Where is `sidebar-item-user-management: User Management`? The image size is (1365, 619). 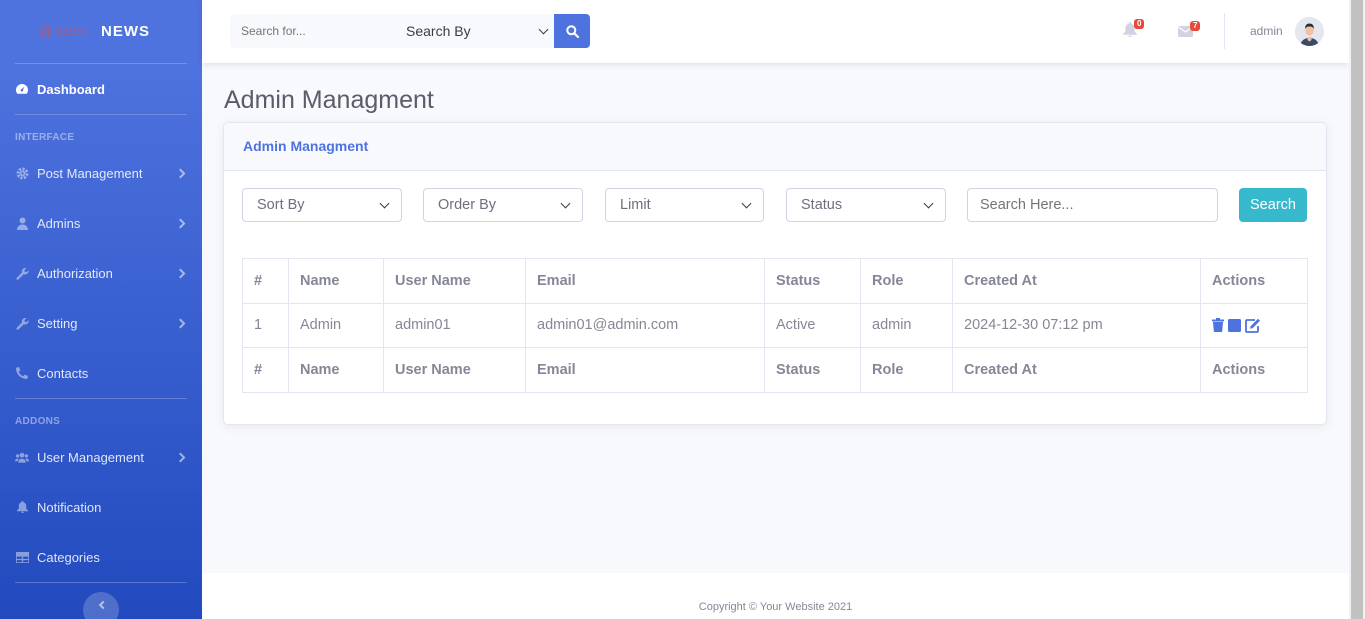
sidebar-item-user-management: User Management is located at coordinates (101, 457).